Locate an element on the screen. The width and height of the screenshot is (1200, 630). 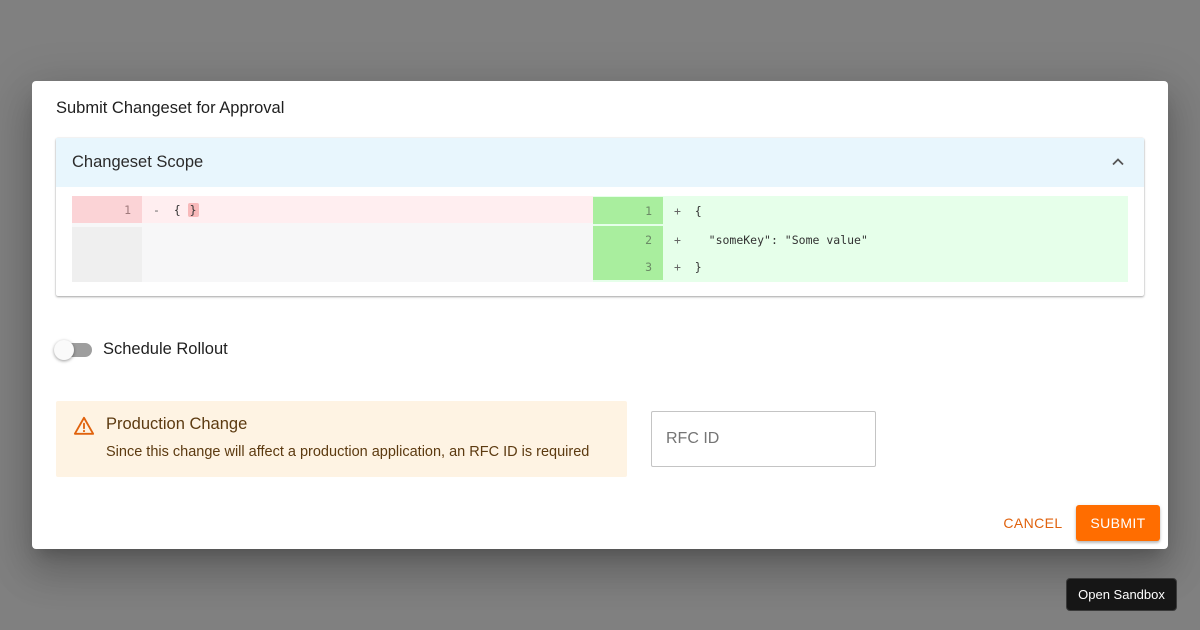
schedule-rollout-toggle is located at coordinates (73, 350).